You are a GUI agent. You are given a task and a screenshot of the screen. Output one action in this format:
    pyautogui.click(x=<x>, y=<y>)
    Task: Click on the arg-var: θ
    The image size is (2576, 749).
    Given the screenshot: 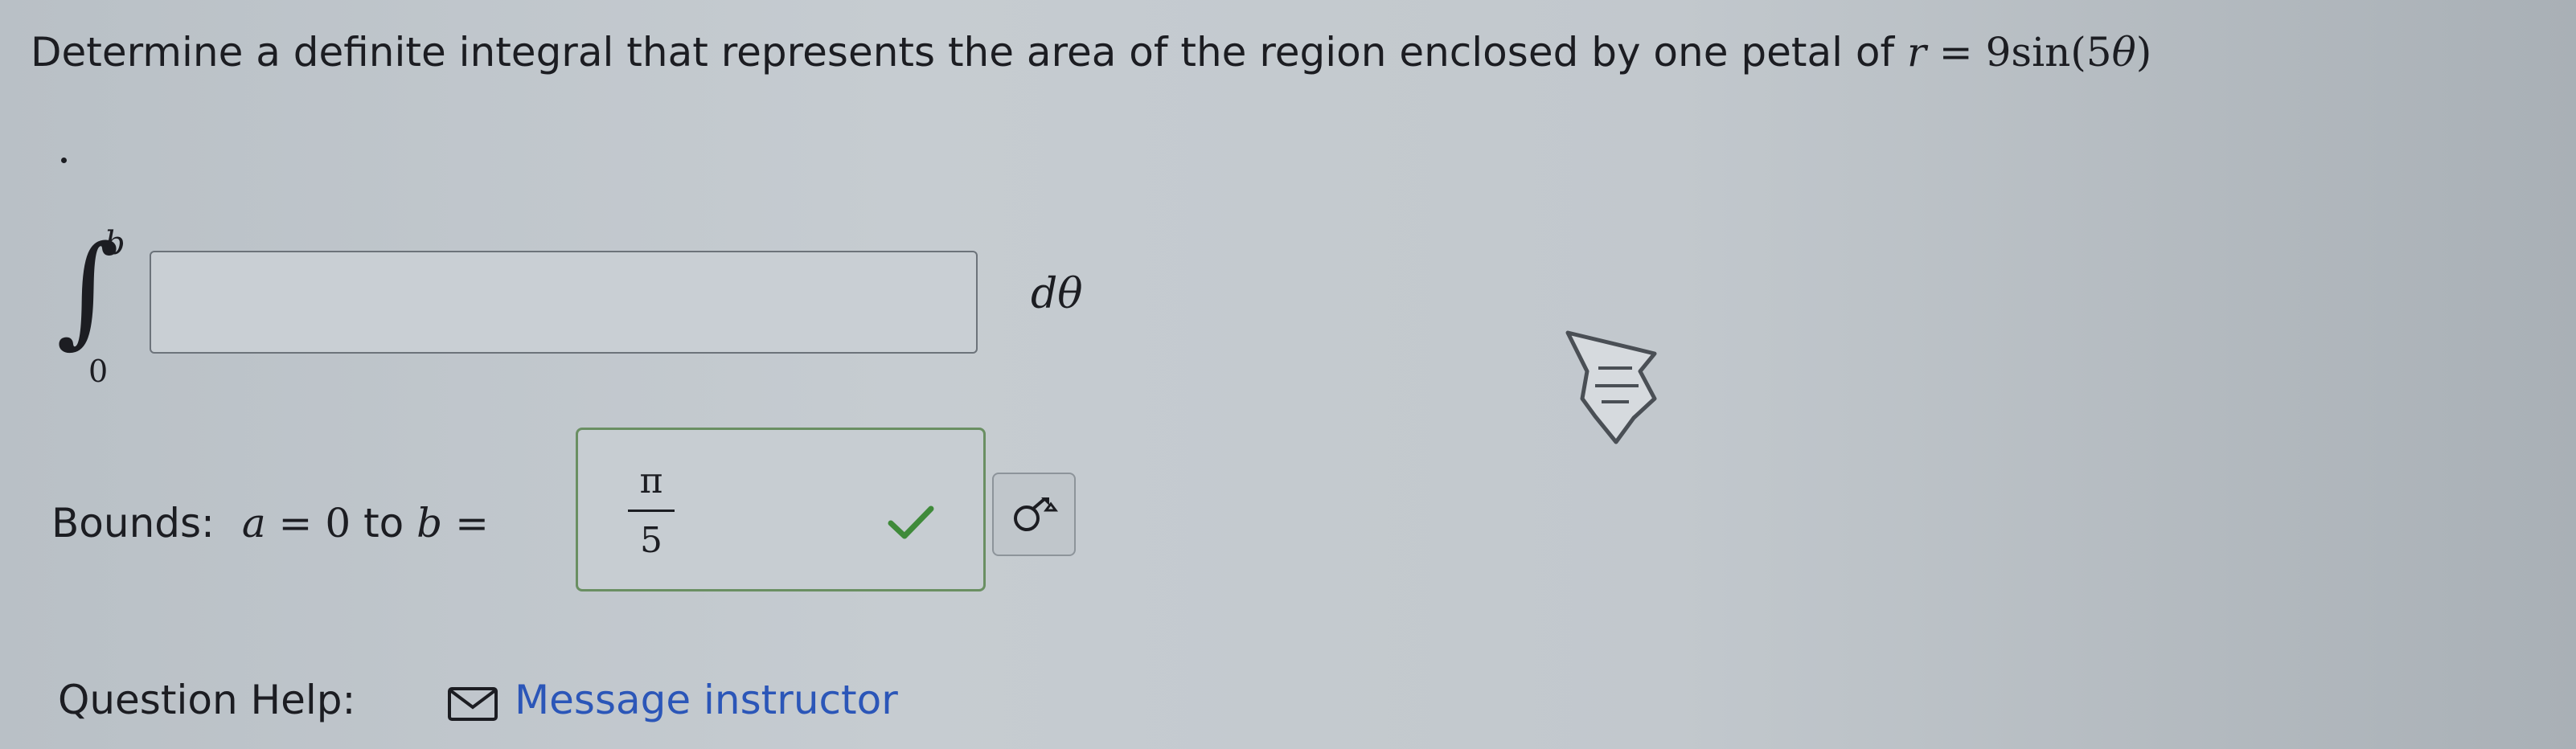 What is the action you would take?
    pyautogui.click(x=2123, y=52)
    